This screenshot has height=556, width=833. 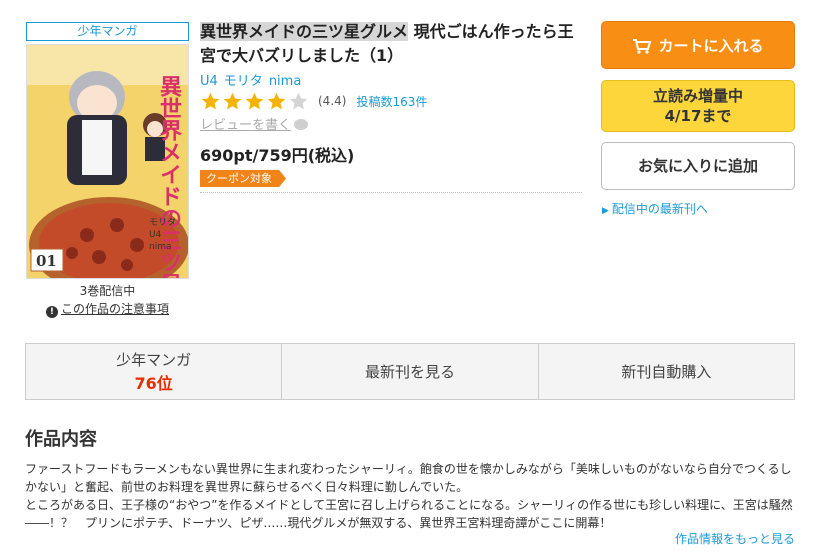 What do you see at coordinates (391, 101) in the screenshot?
I see `reviews-count-link: 投稿数163件` at bounding box center [391, 101].